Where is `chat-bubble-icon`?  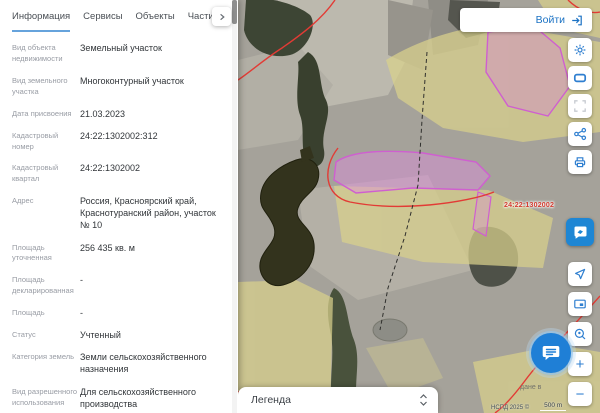
chat-bubble-icon is located at coordinates (551, 353).